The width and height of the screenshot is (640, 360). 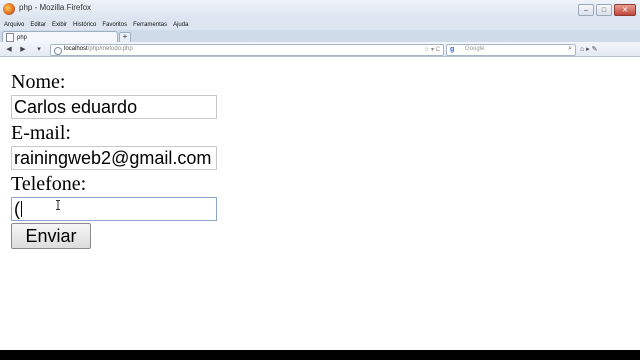 I want to click on firefox-logo-icon, so click(x=9, y=9).